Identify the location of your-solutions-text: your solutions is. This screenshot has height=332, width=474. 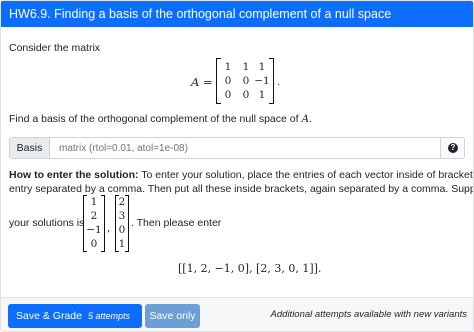
(47, 223).